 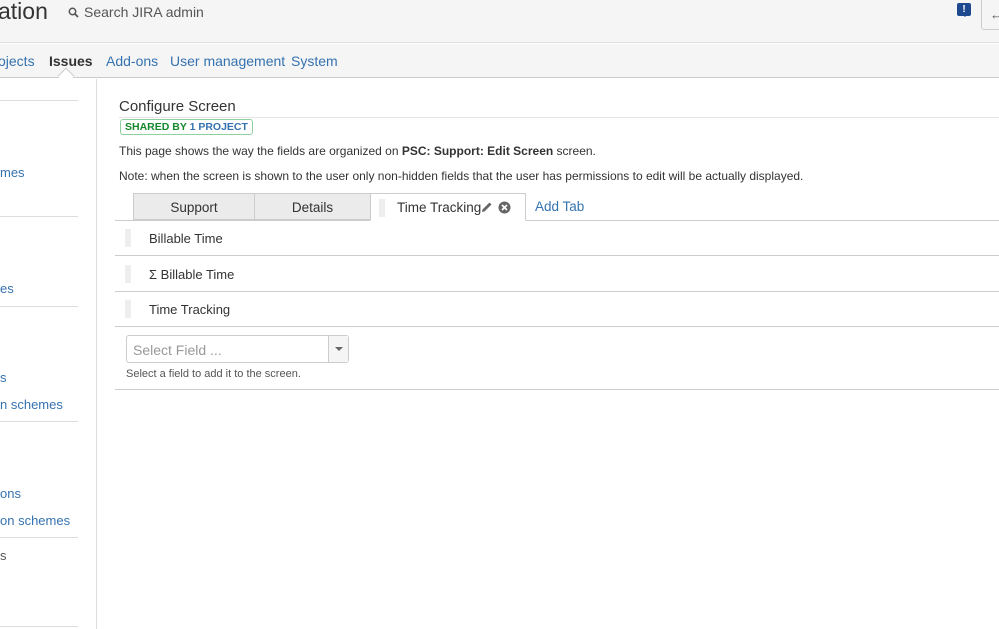 What do you see at coordinates (504, 207) in the screenshot?
I see `close-icon` at bounding box center [504, 207].